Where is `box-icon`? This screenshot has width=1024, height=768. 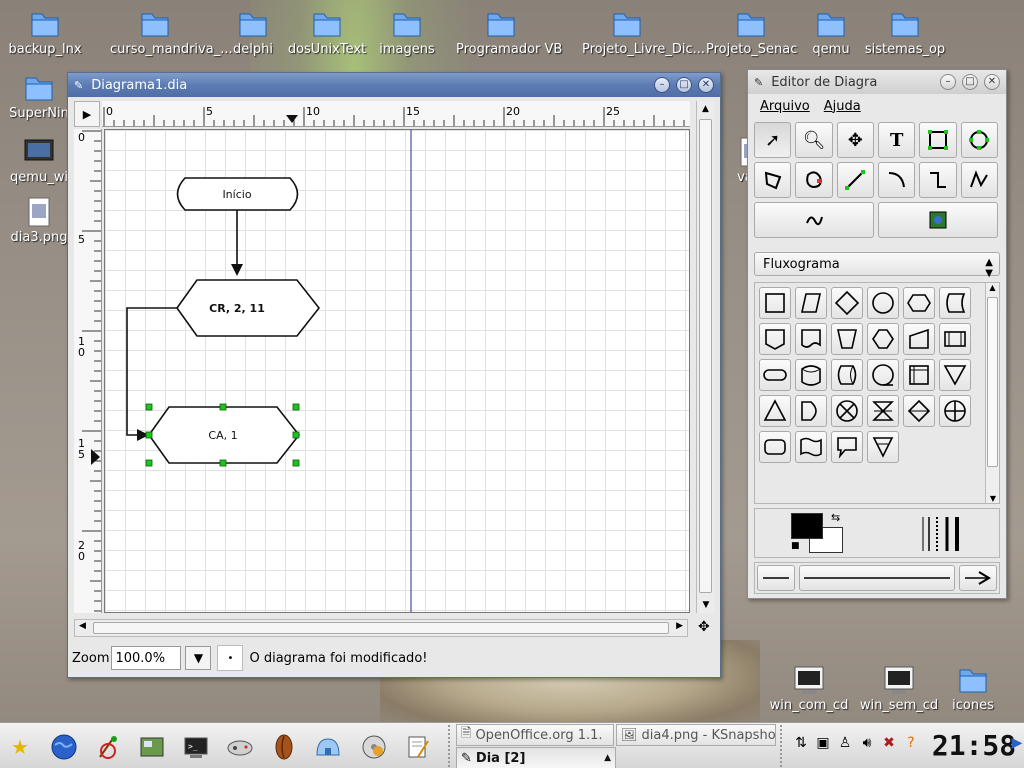 box-icon is located at coordinates (938, 140).